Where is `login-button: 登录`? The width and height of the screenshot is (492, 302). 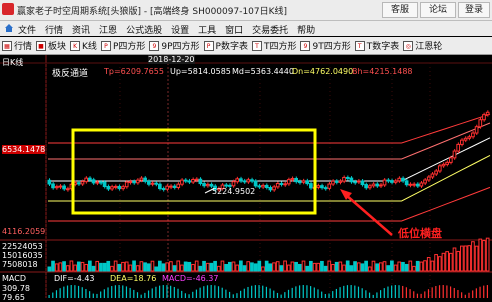
login-button: 登录 is located at coordinates (474, 10).